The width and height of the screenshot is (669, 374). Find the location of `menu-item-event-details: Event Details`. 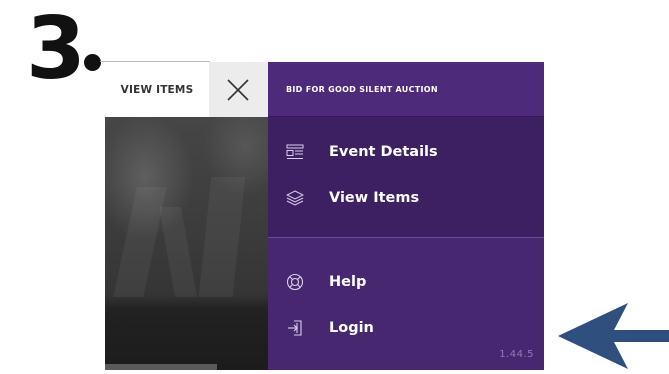

menu-item-event-details: Event Details is located at coordinates (406, 152).